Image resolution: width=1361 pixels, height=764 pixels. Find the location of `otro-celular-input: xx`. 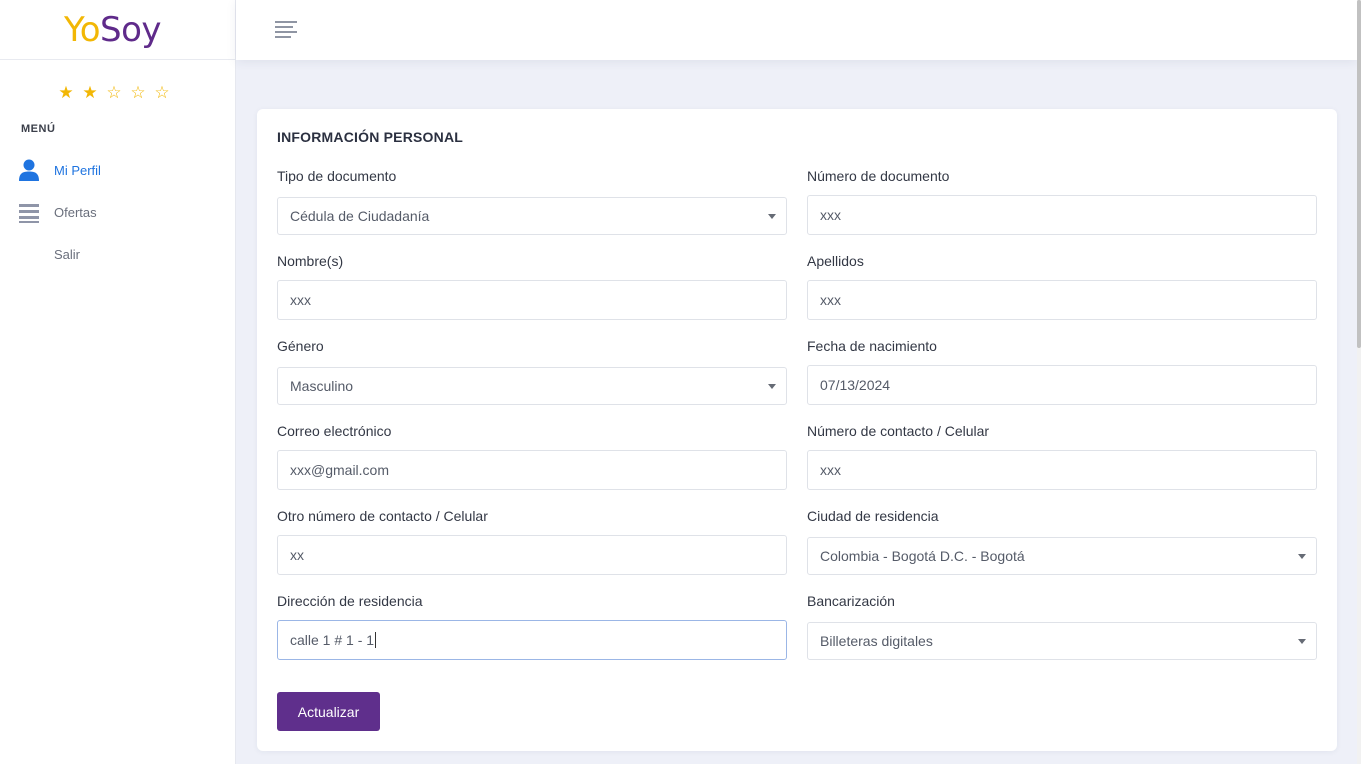

otro-celular-input: xx is located at coordinates (532, 555).